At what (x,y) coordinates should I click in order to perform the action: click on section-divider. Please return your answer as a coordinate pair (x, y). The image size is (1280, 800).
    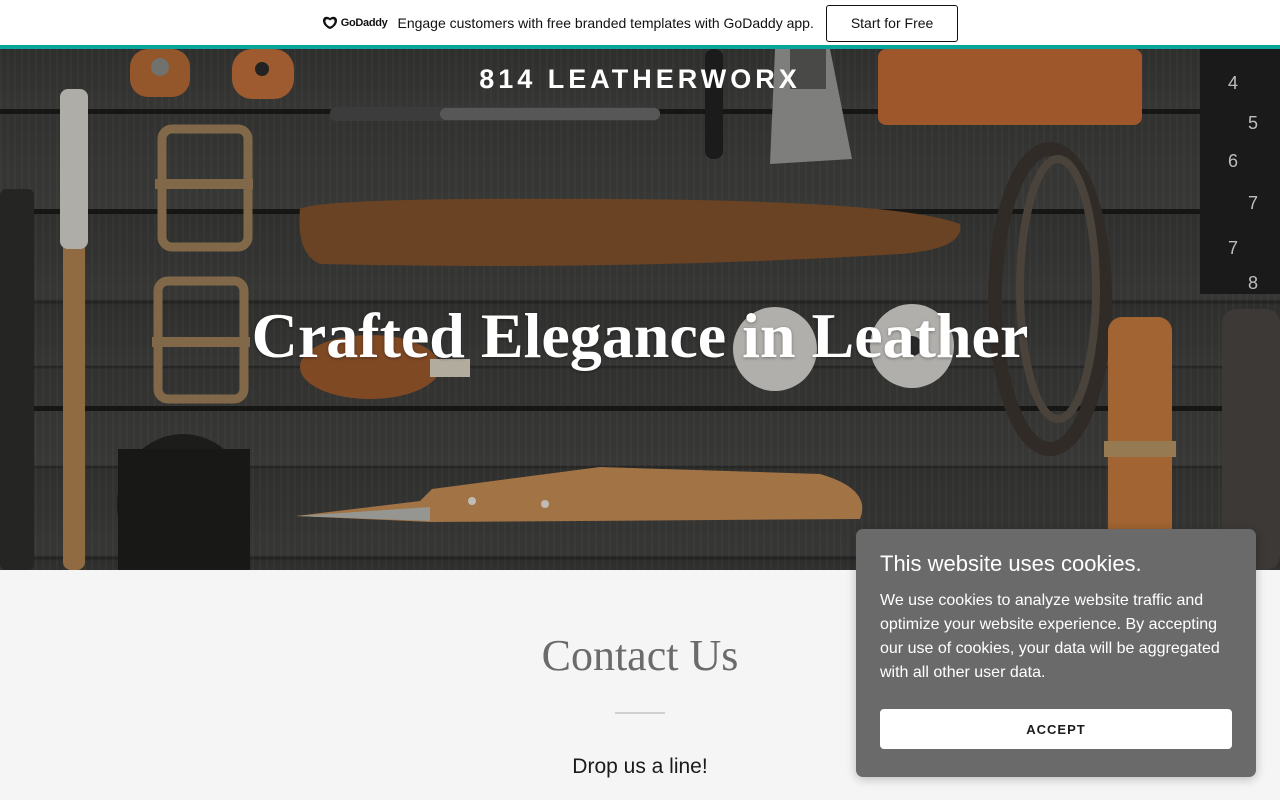
    Looking at the image, I should click on (640, 713).